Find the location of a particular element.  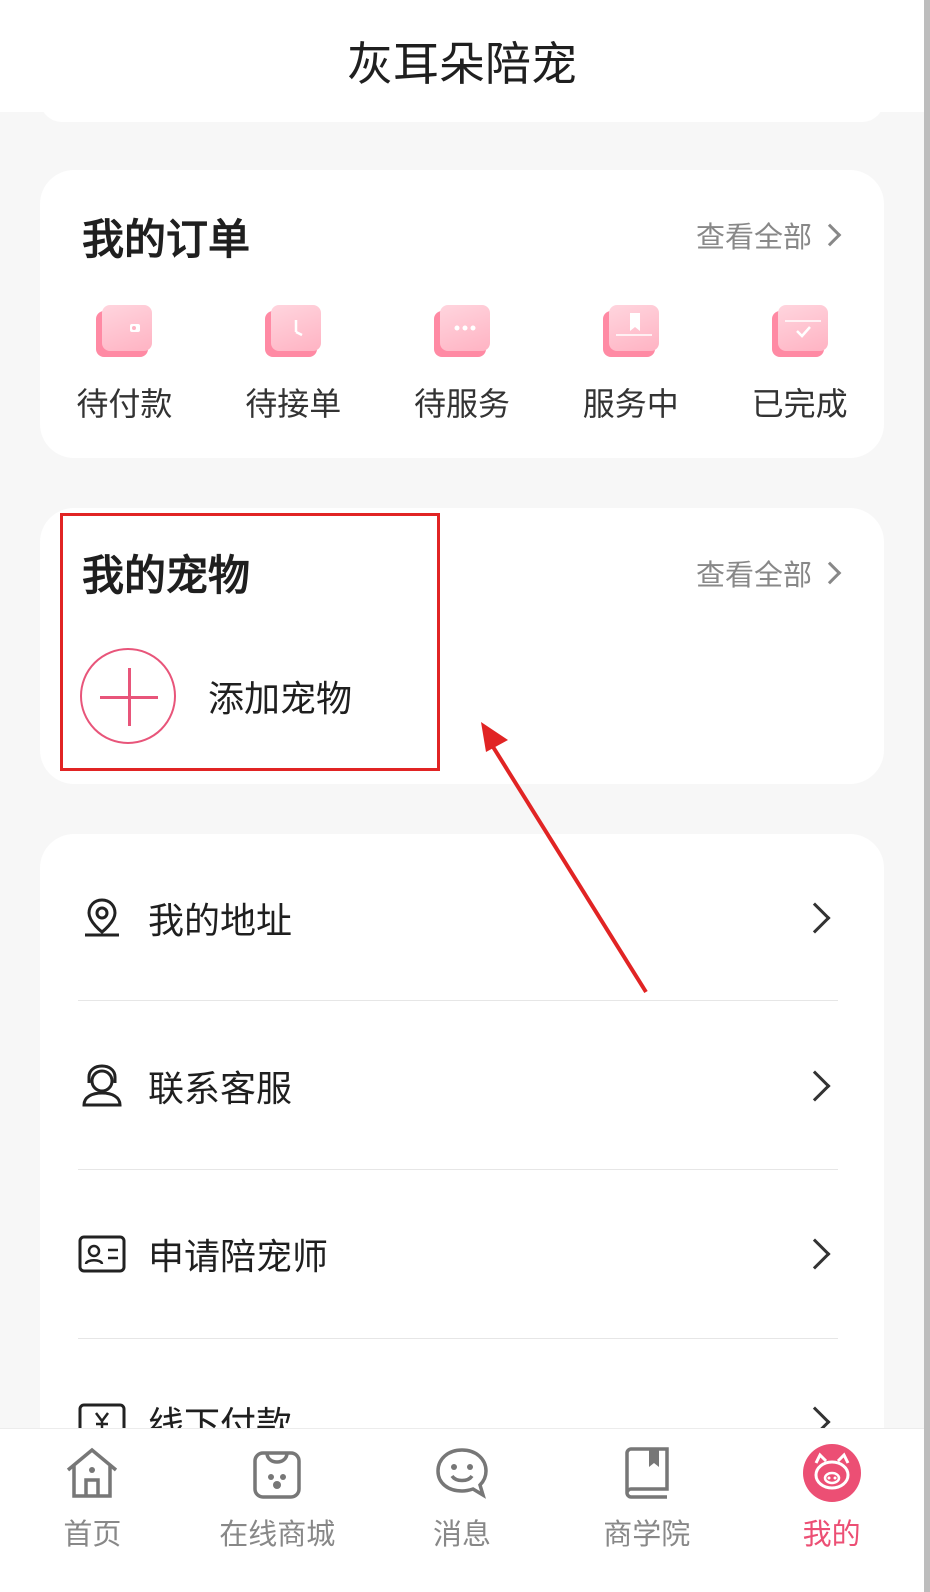

tab-label: 商学院 is located at coordinates (647, 1534).